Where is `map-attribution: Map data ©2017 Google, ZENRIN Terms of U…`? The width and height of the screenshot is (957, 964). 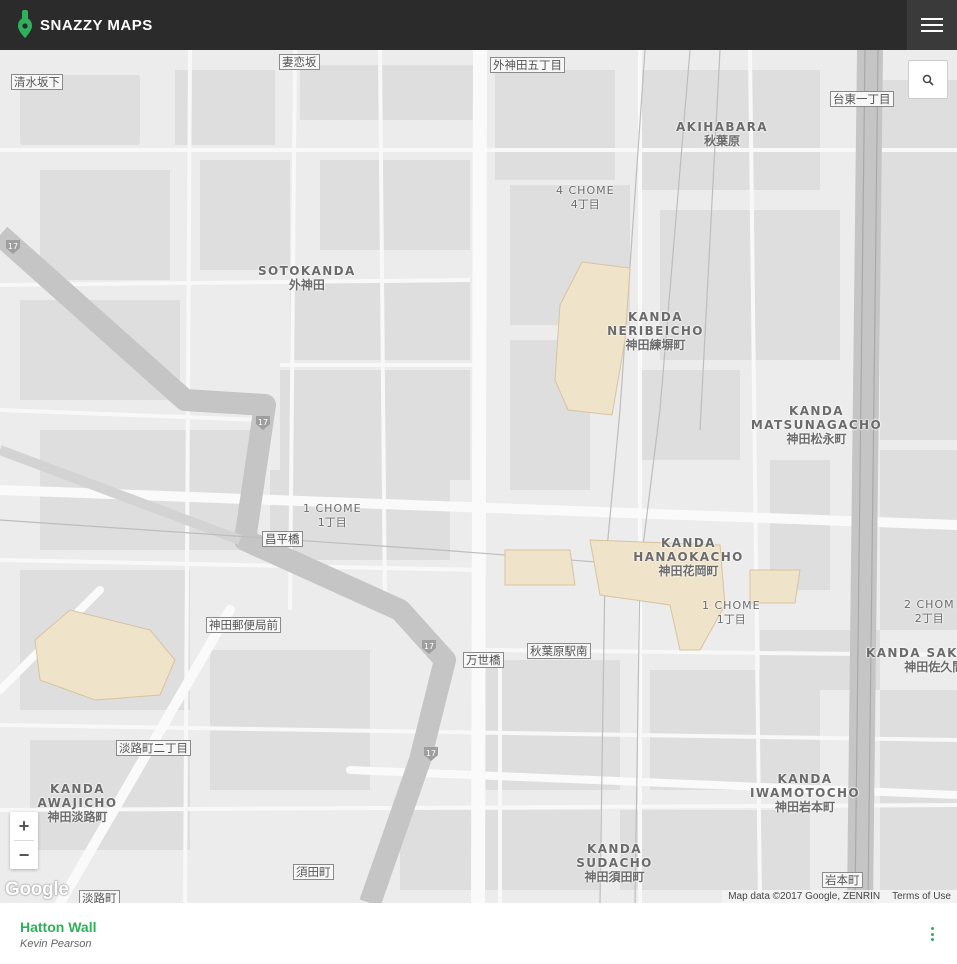 map-attribution: Map data ©2017 Google, ZENRIN Terms of U… is located at coordinates (839, 896).